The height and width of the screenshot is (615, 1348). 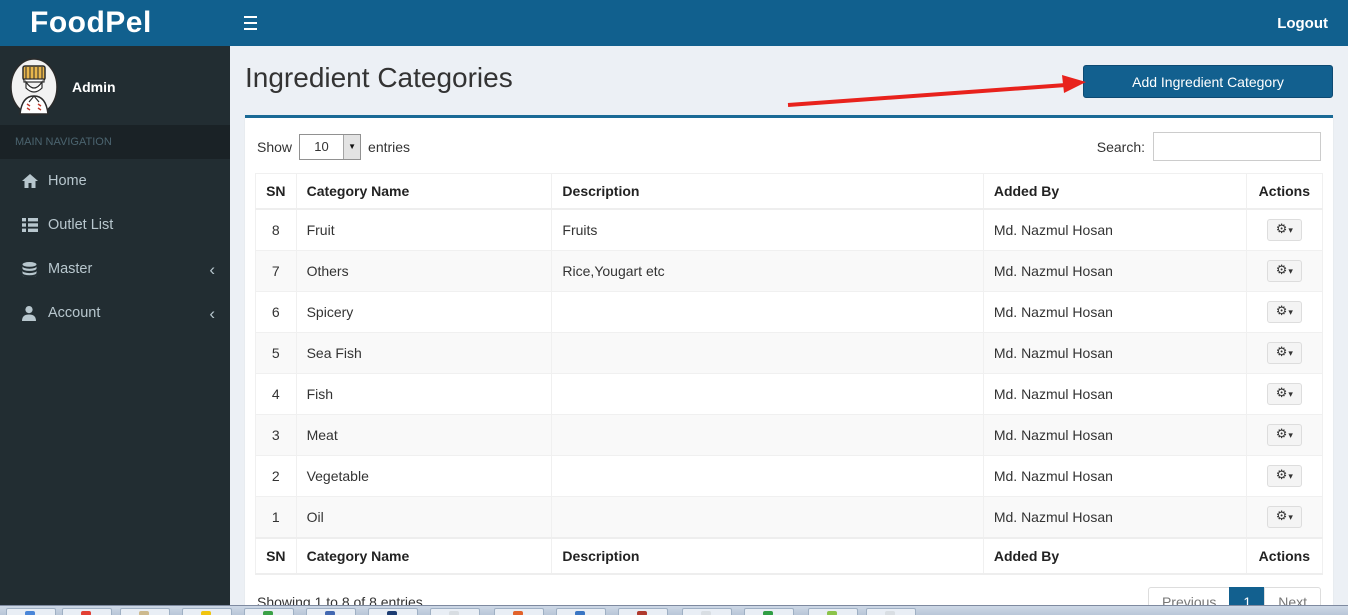 I want to click on logout-link: Logout, so click(x=1312, y=23).